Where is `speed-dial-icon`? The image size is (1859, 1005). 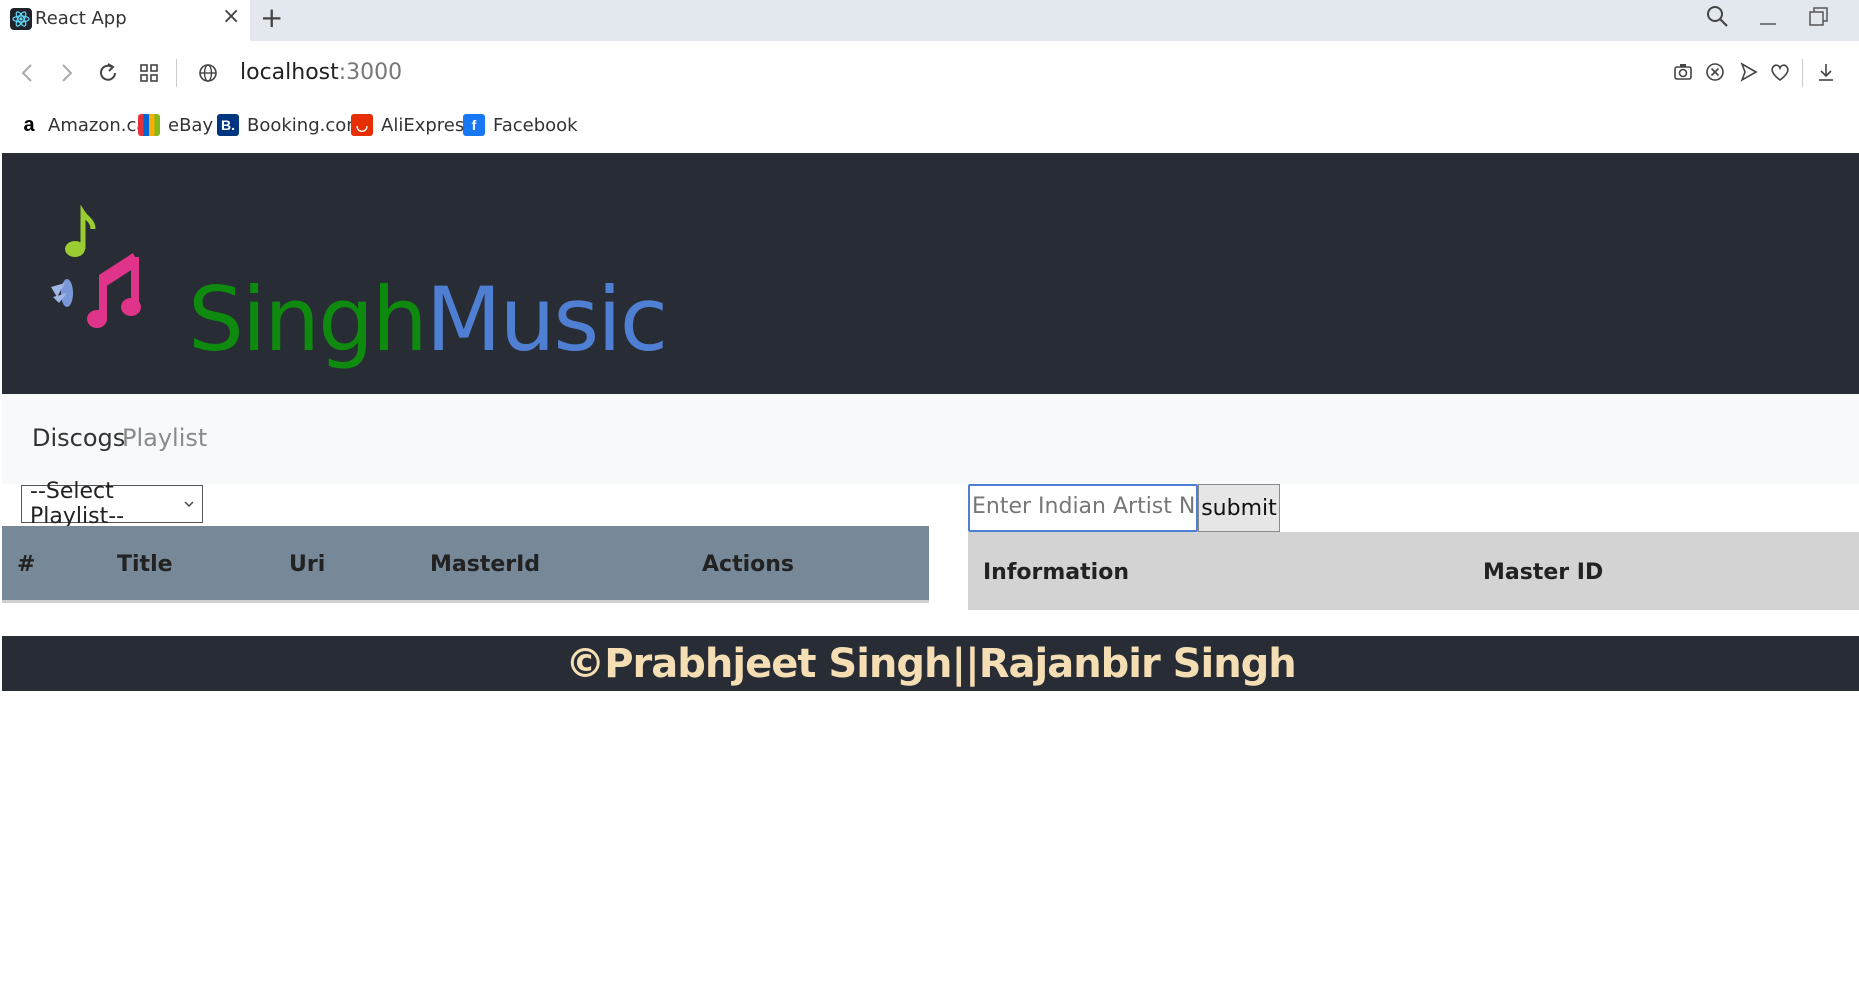
speed-dial-icon is located at coordinates (149, 73).